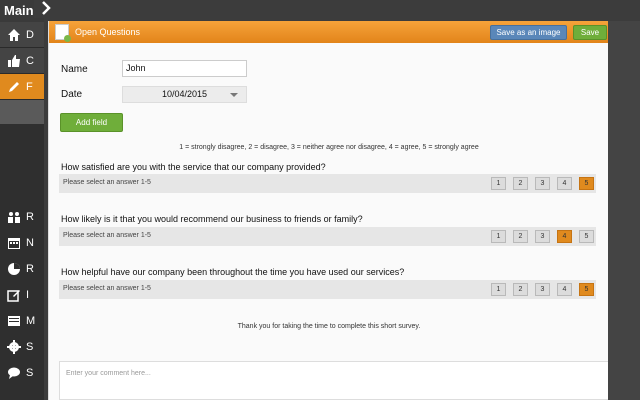 The image size is (640, 400). Describe the element at coordinates (590, 32) in the screenshot. I see `save-button: Save` at that location.